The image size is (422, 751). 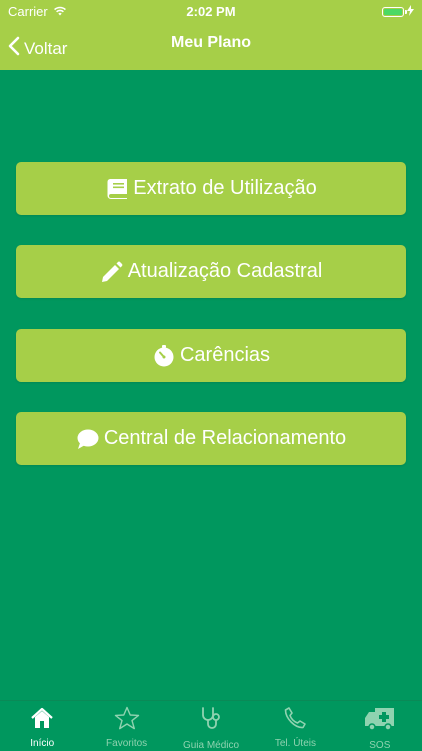 What do you see at coordinates (164, 356) in the screenshot?
I see `stopwatch-icon` at bounding box center [164, 356].